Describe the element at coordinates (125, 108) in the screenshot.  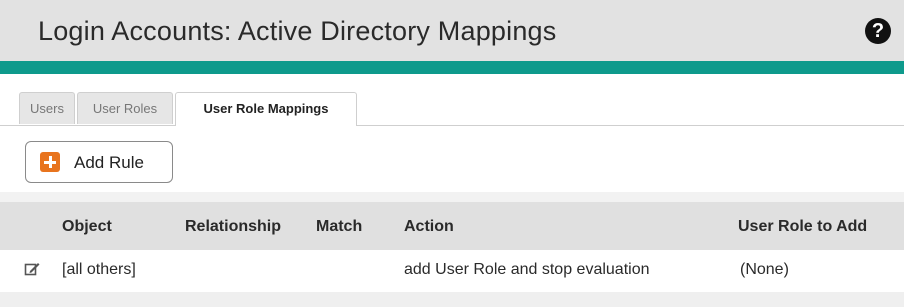
I see `tab-user-roles: User Roles` at that location.